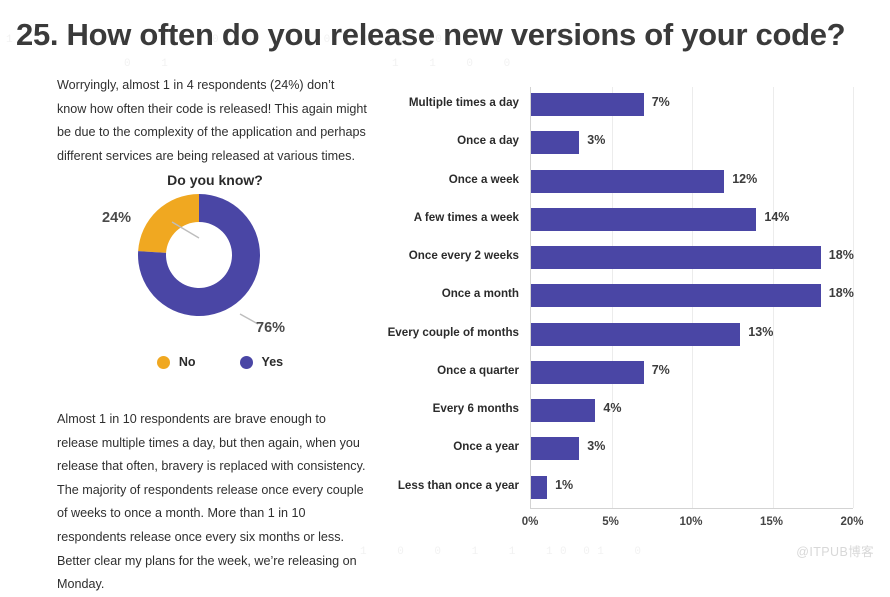 The width and height of the screenshot is (890, 597). Describe the element at coordinates (478, 370) in the screenshot. I see `bar-category-label: Once a quarter` at that location.